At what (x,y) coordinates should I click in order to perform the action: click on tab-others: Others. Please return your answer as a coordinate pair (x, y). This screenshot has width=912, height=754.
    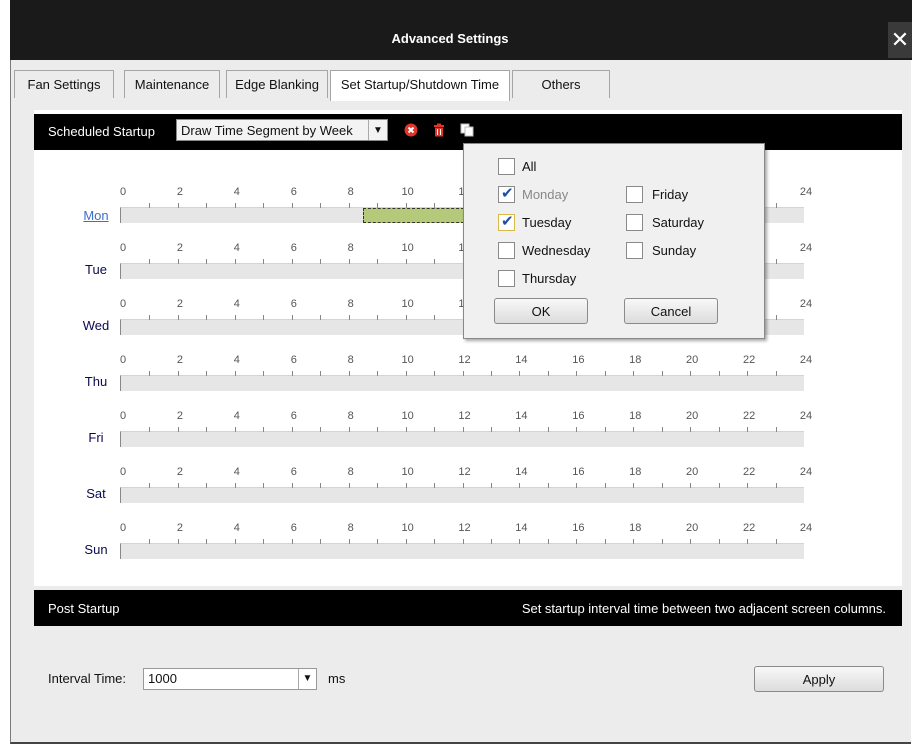
    Looking at the image, I should click on (561, 84).